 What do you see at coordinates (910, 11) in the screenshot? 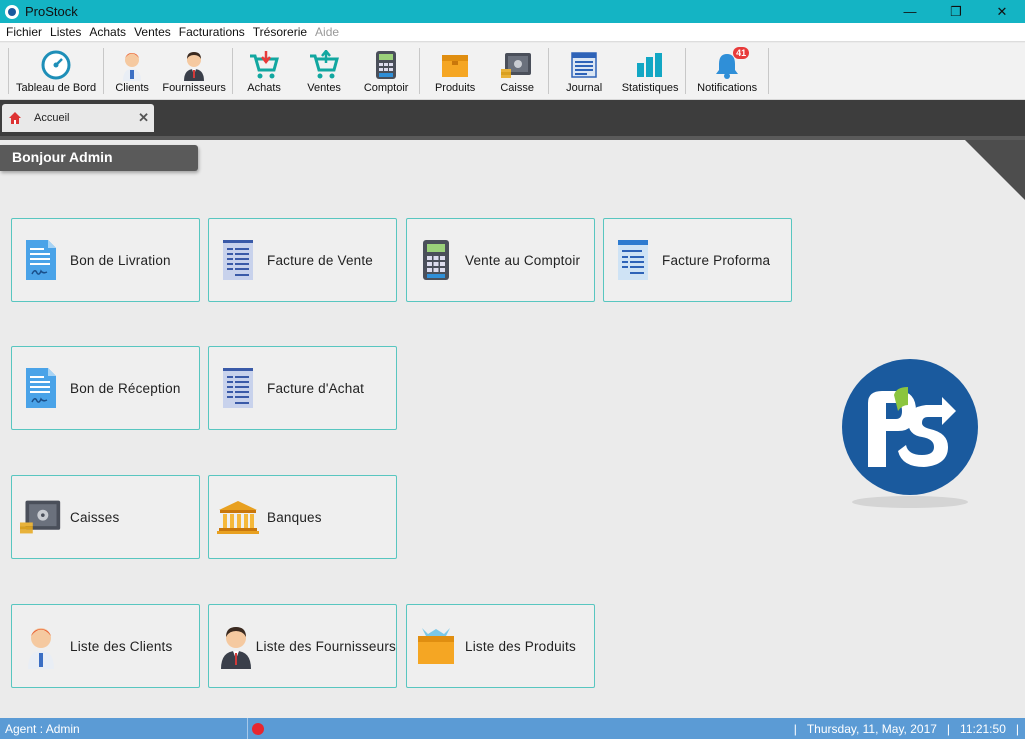
I see `minimize-button: —` at bounding box center [910, 11].